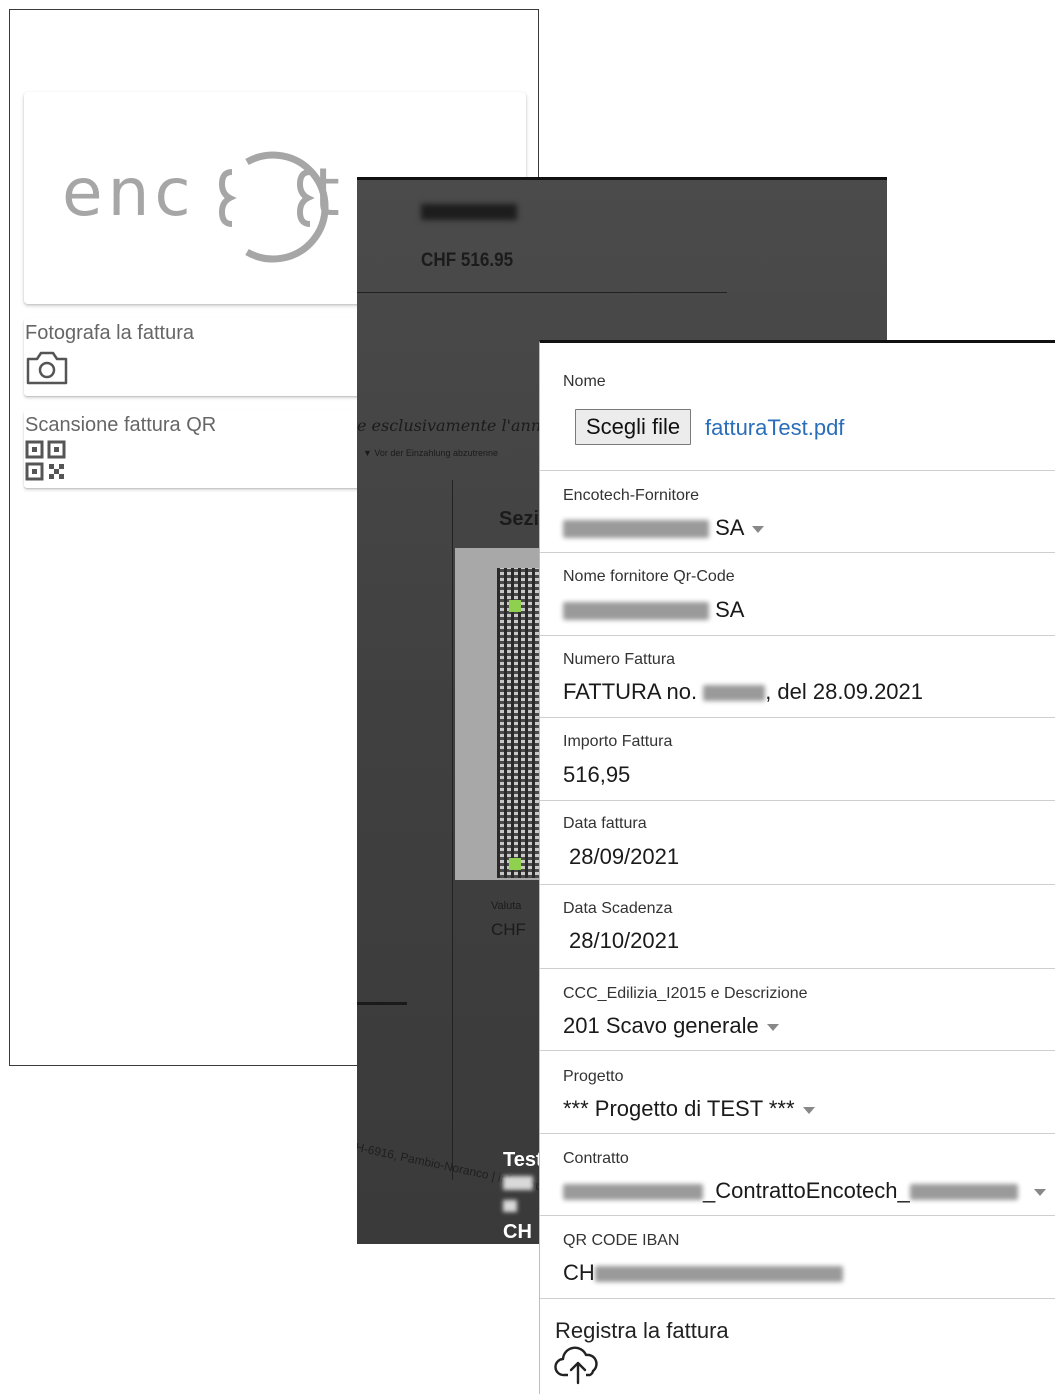 This screenshot has height=1394, width=1055. Describe the element at coordinates (467, 260) in the screenshot. I see `photo-amount: CHF 516.95` at that location.